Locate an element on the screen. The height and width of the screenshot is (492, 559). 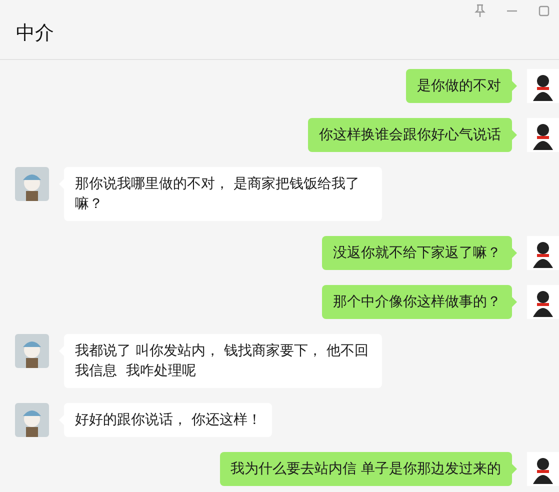
message-bubble: 是你做的不对 is located at coordinates (459, 86).